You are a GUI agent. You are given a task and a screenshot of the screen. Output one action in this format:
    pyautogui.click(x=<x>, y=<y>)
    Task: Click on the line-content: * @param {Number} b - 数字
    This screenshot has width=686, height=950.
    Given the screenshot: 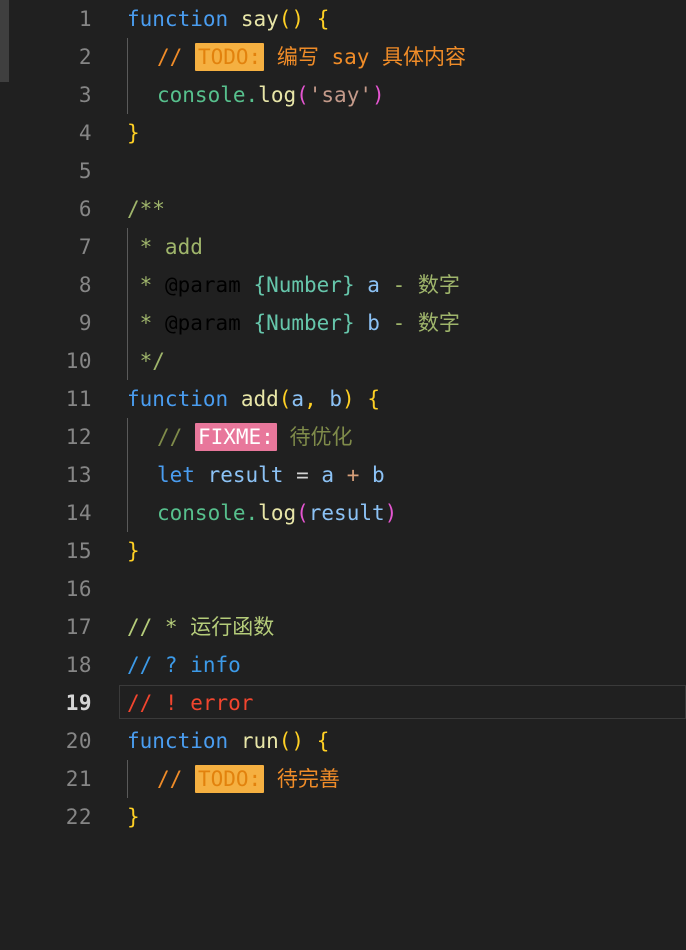 What is the action you would take?
    pyautogui.click(x=293, y=323)
    